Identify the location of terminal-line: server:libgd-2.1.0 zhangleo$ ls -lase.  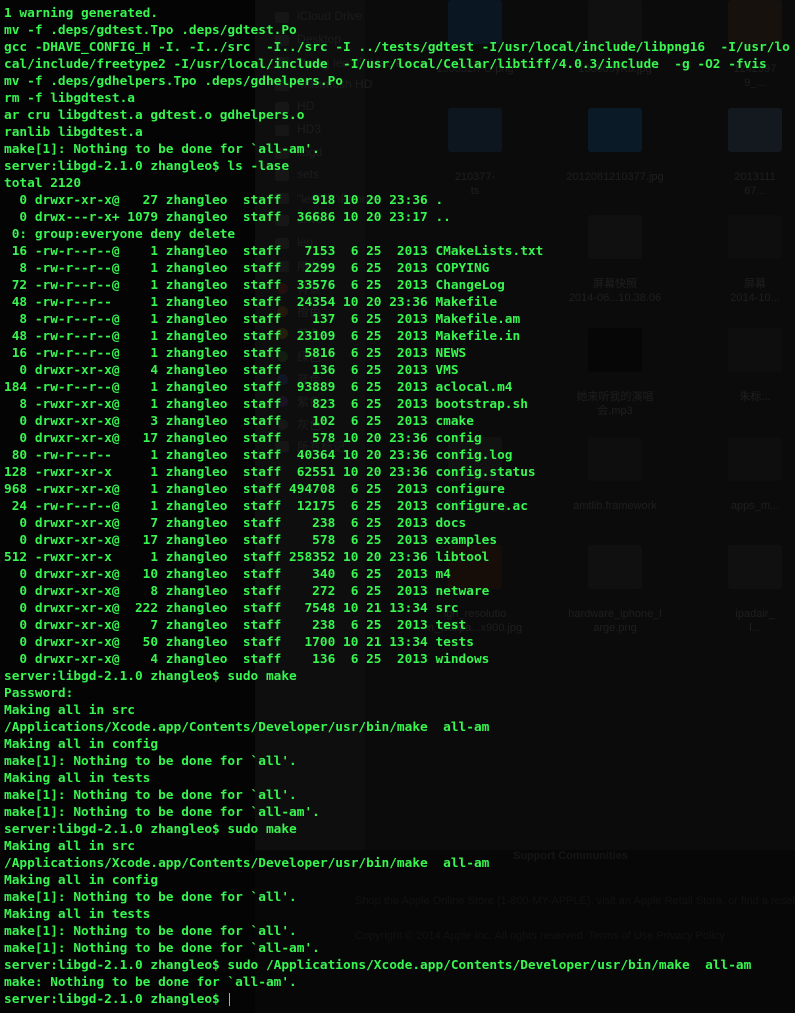
(147, 166).